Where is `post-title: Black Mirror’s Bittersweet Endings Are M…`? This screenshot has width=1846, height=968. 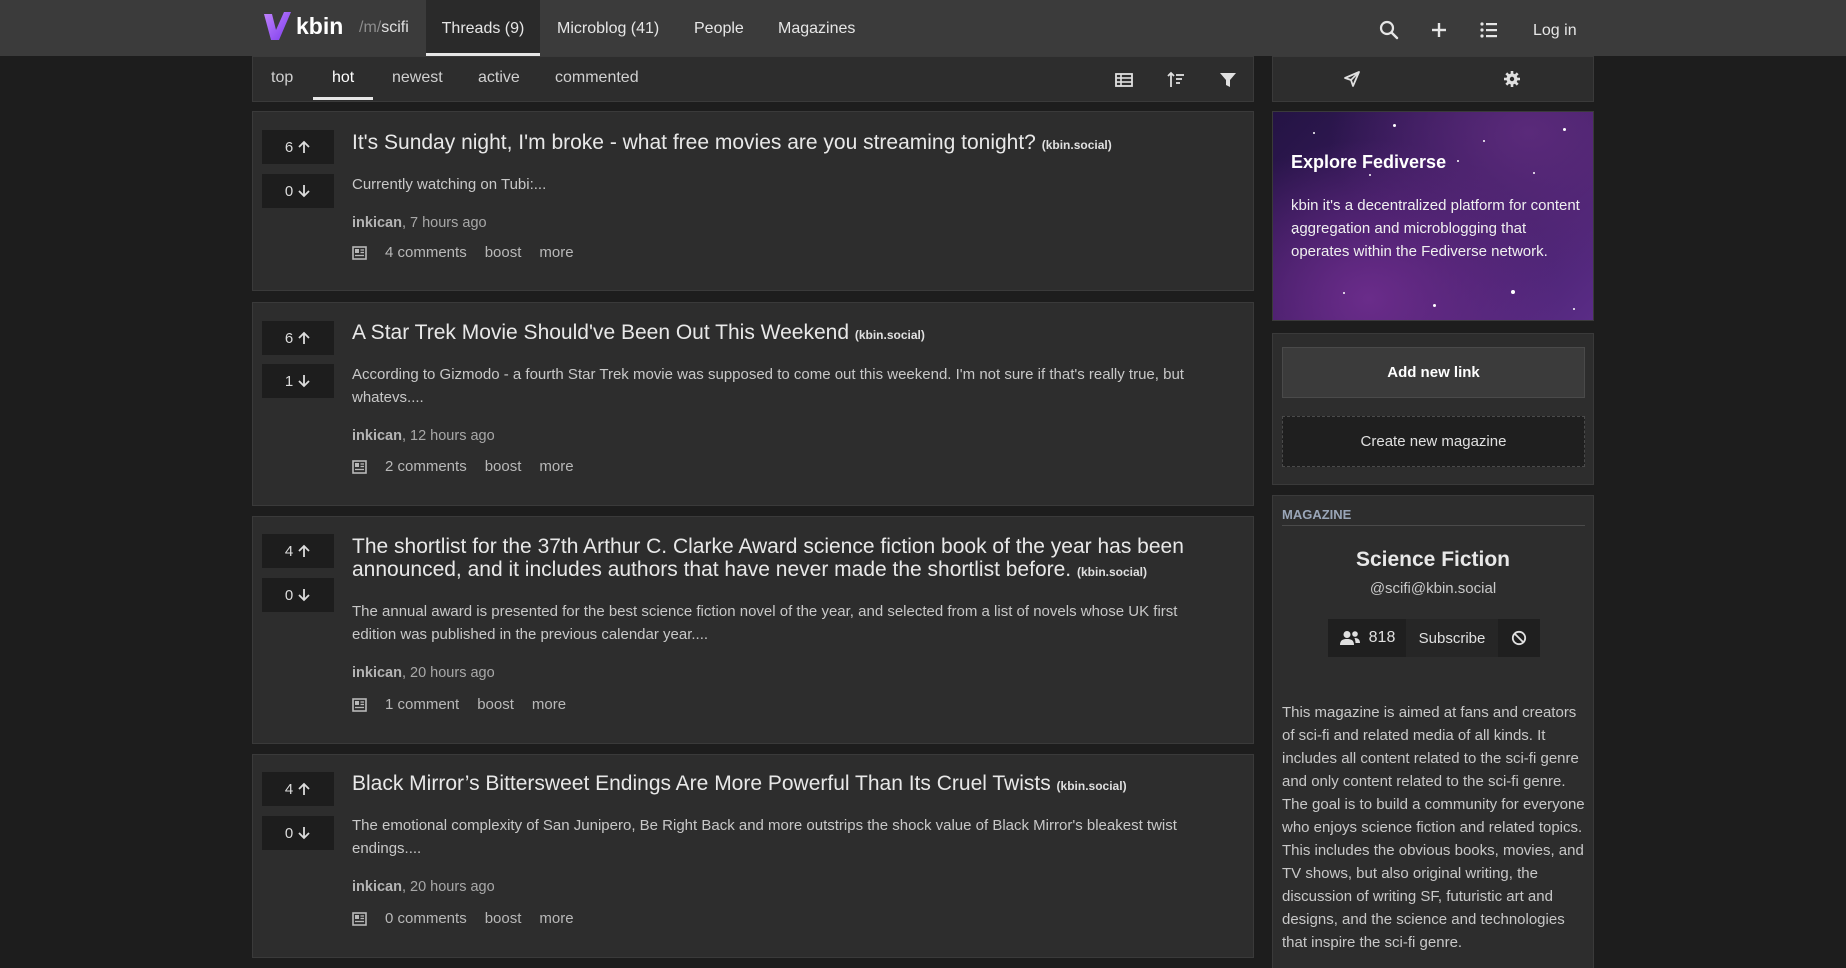 post-title: Black Mirror’s Bittersweet Endings Are M… is located at coordinates (782, 785).